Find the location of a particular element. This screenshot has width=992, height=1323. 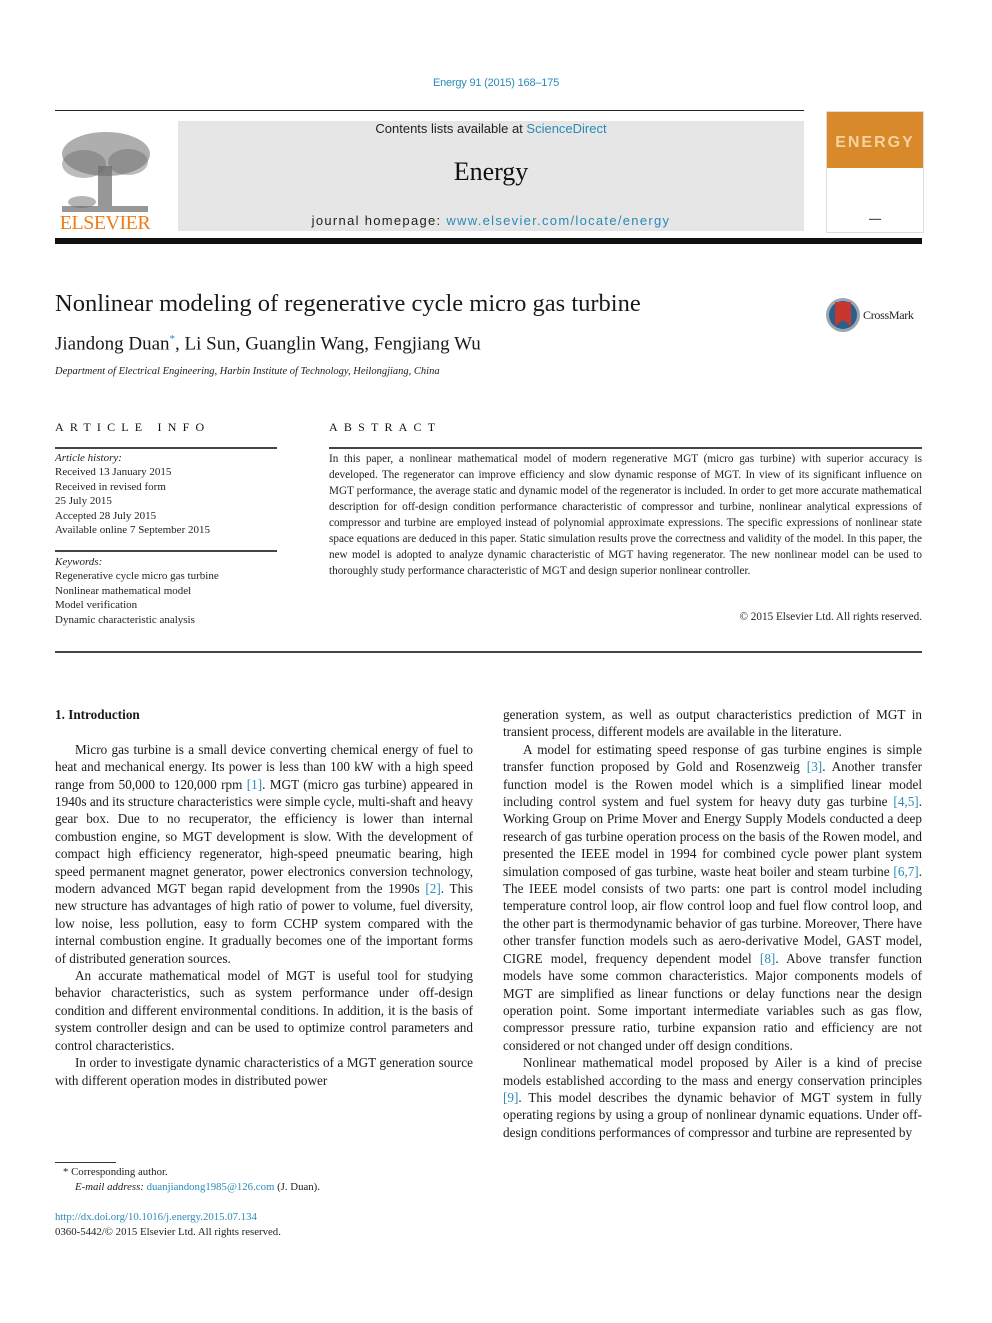

crossmark-label: CrossMark is located at coordinates (888, 315).